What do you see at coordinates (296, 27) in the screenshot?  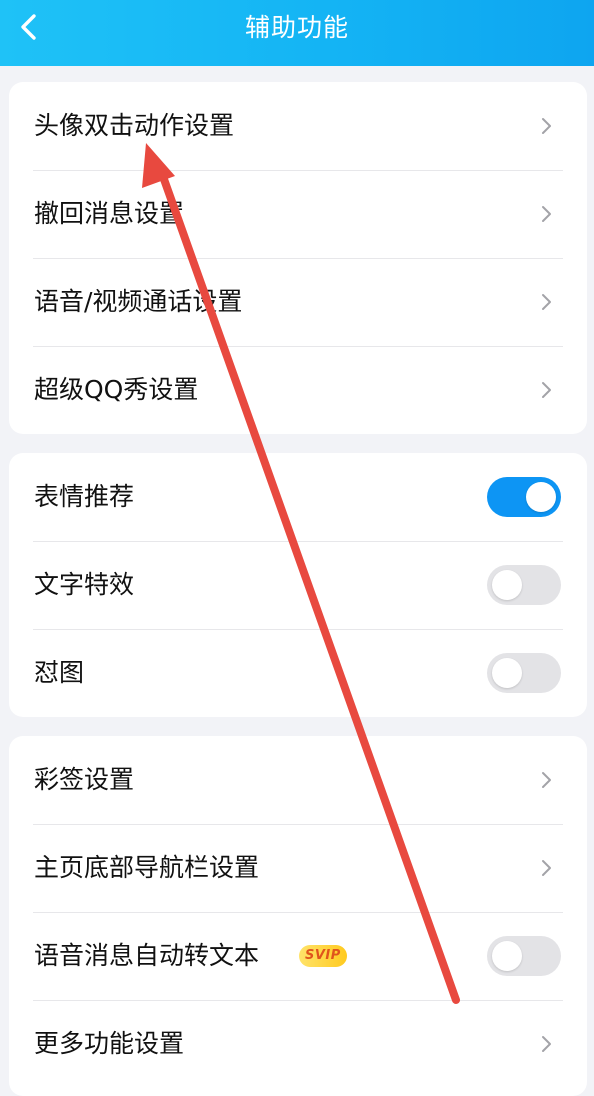 I see `page-title: 辅助功能` at bounding box center [296, 27].